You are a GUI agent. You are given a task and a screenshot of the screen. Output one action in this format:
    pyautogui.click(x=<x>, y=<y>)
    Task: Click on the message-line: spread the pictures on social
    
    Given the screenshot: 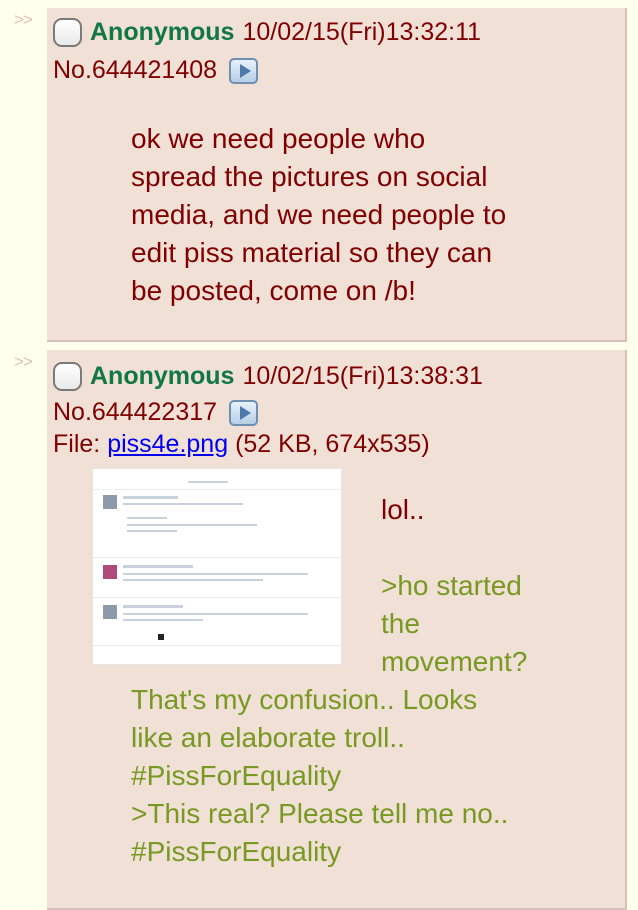 What is the action you would take?
    pyautogui.click(x=309, y=176)
    